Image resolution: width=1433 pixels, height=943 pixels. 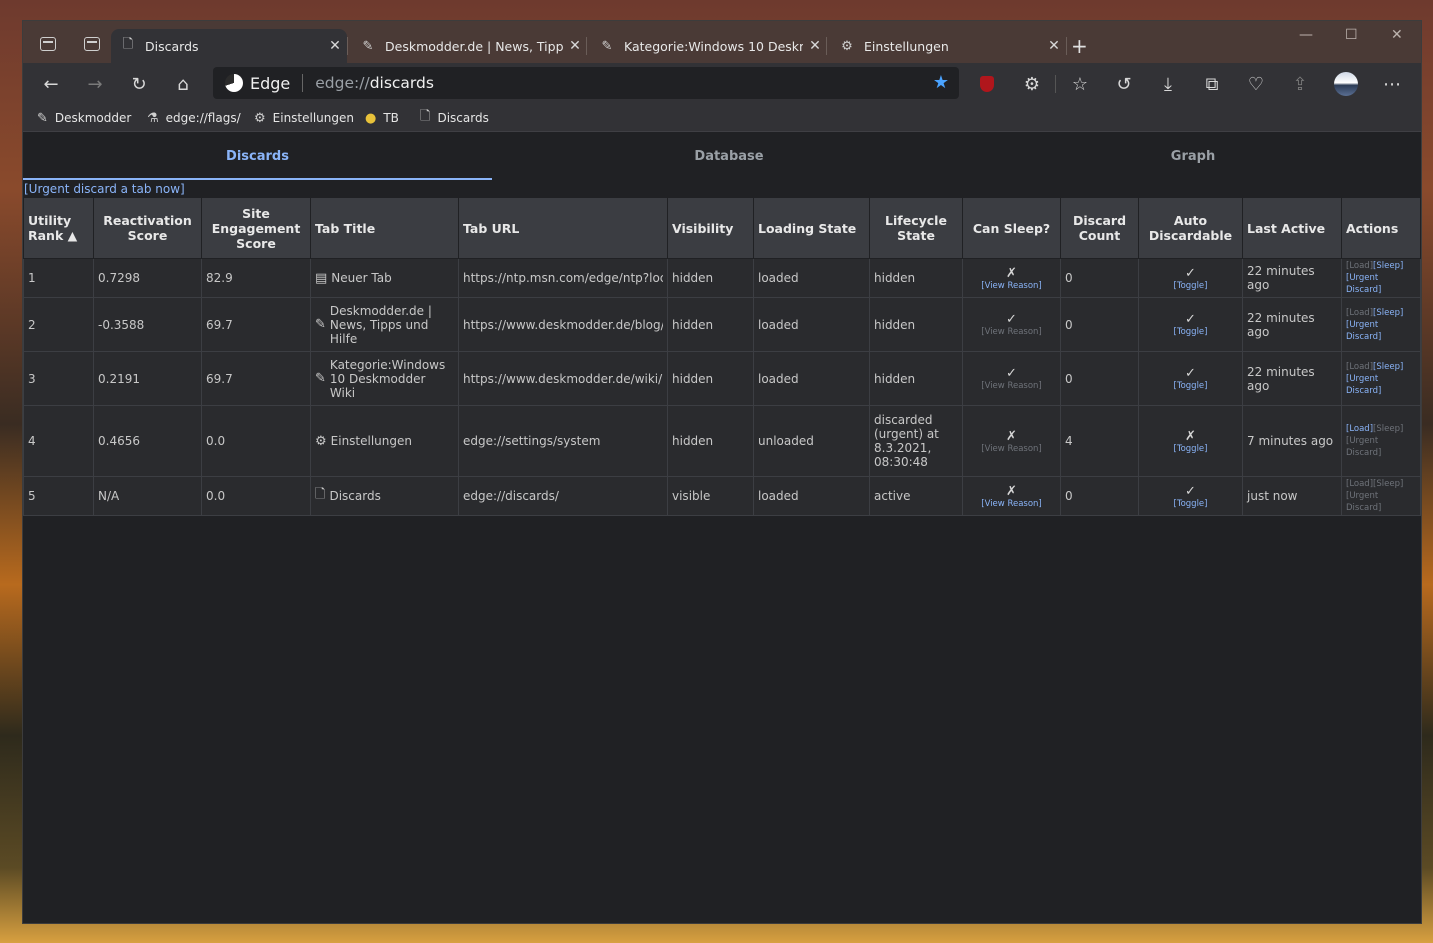 What do you see at coordinates (1099, 228) in the screenshot?
I see `column-header: Discard Count` at bounding box center [1099, 228].